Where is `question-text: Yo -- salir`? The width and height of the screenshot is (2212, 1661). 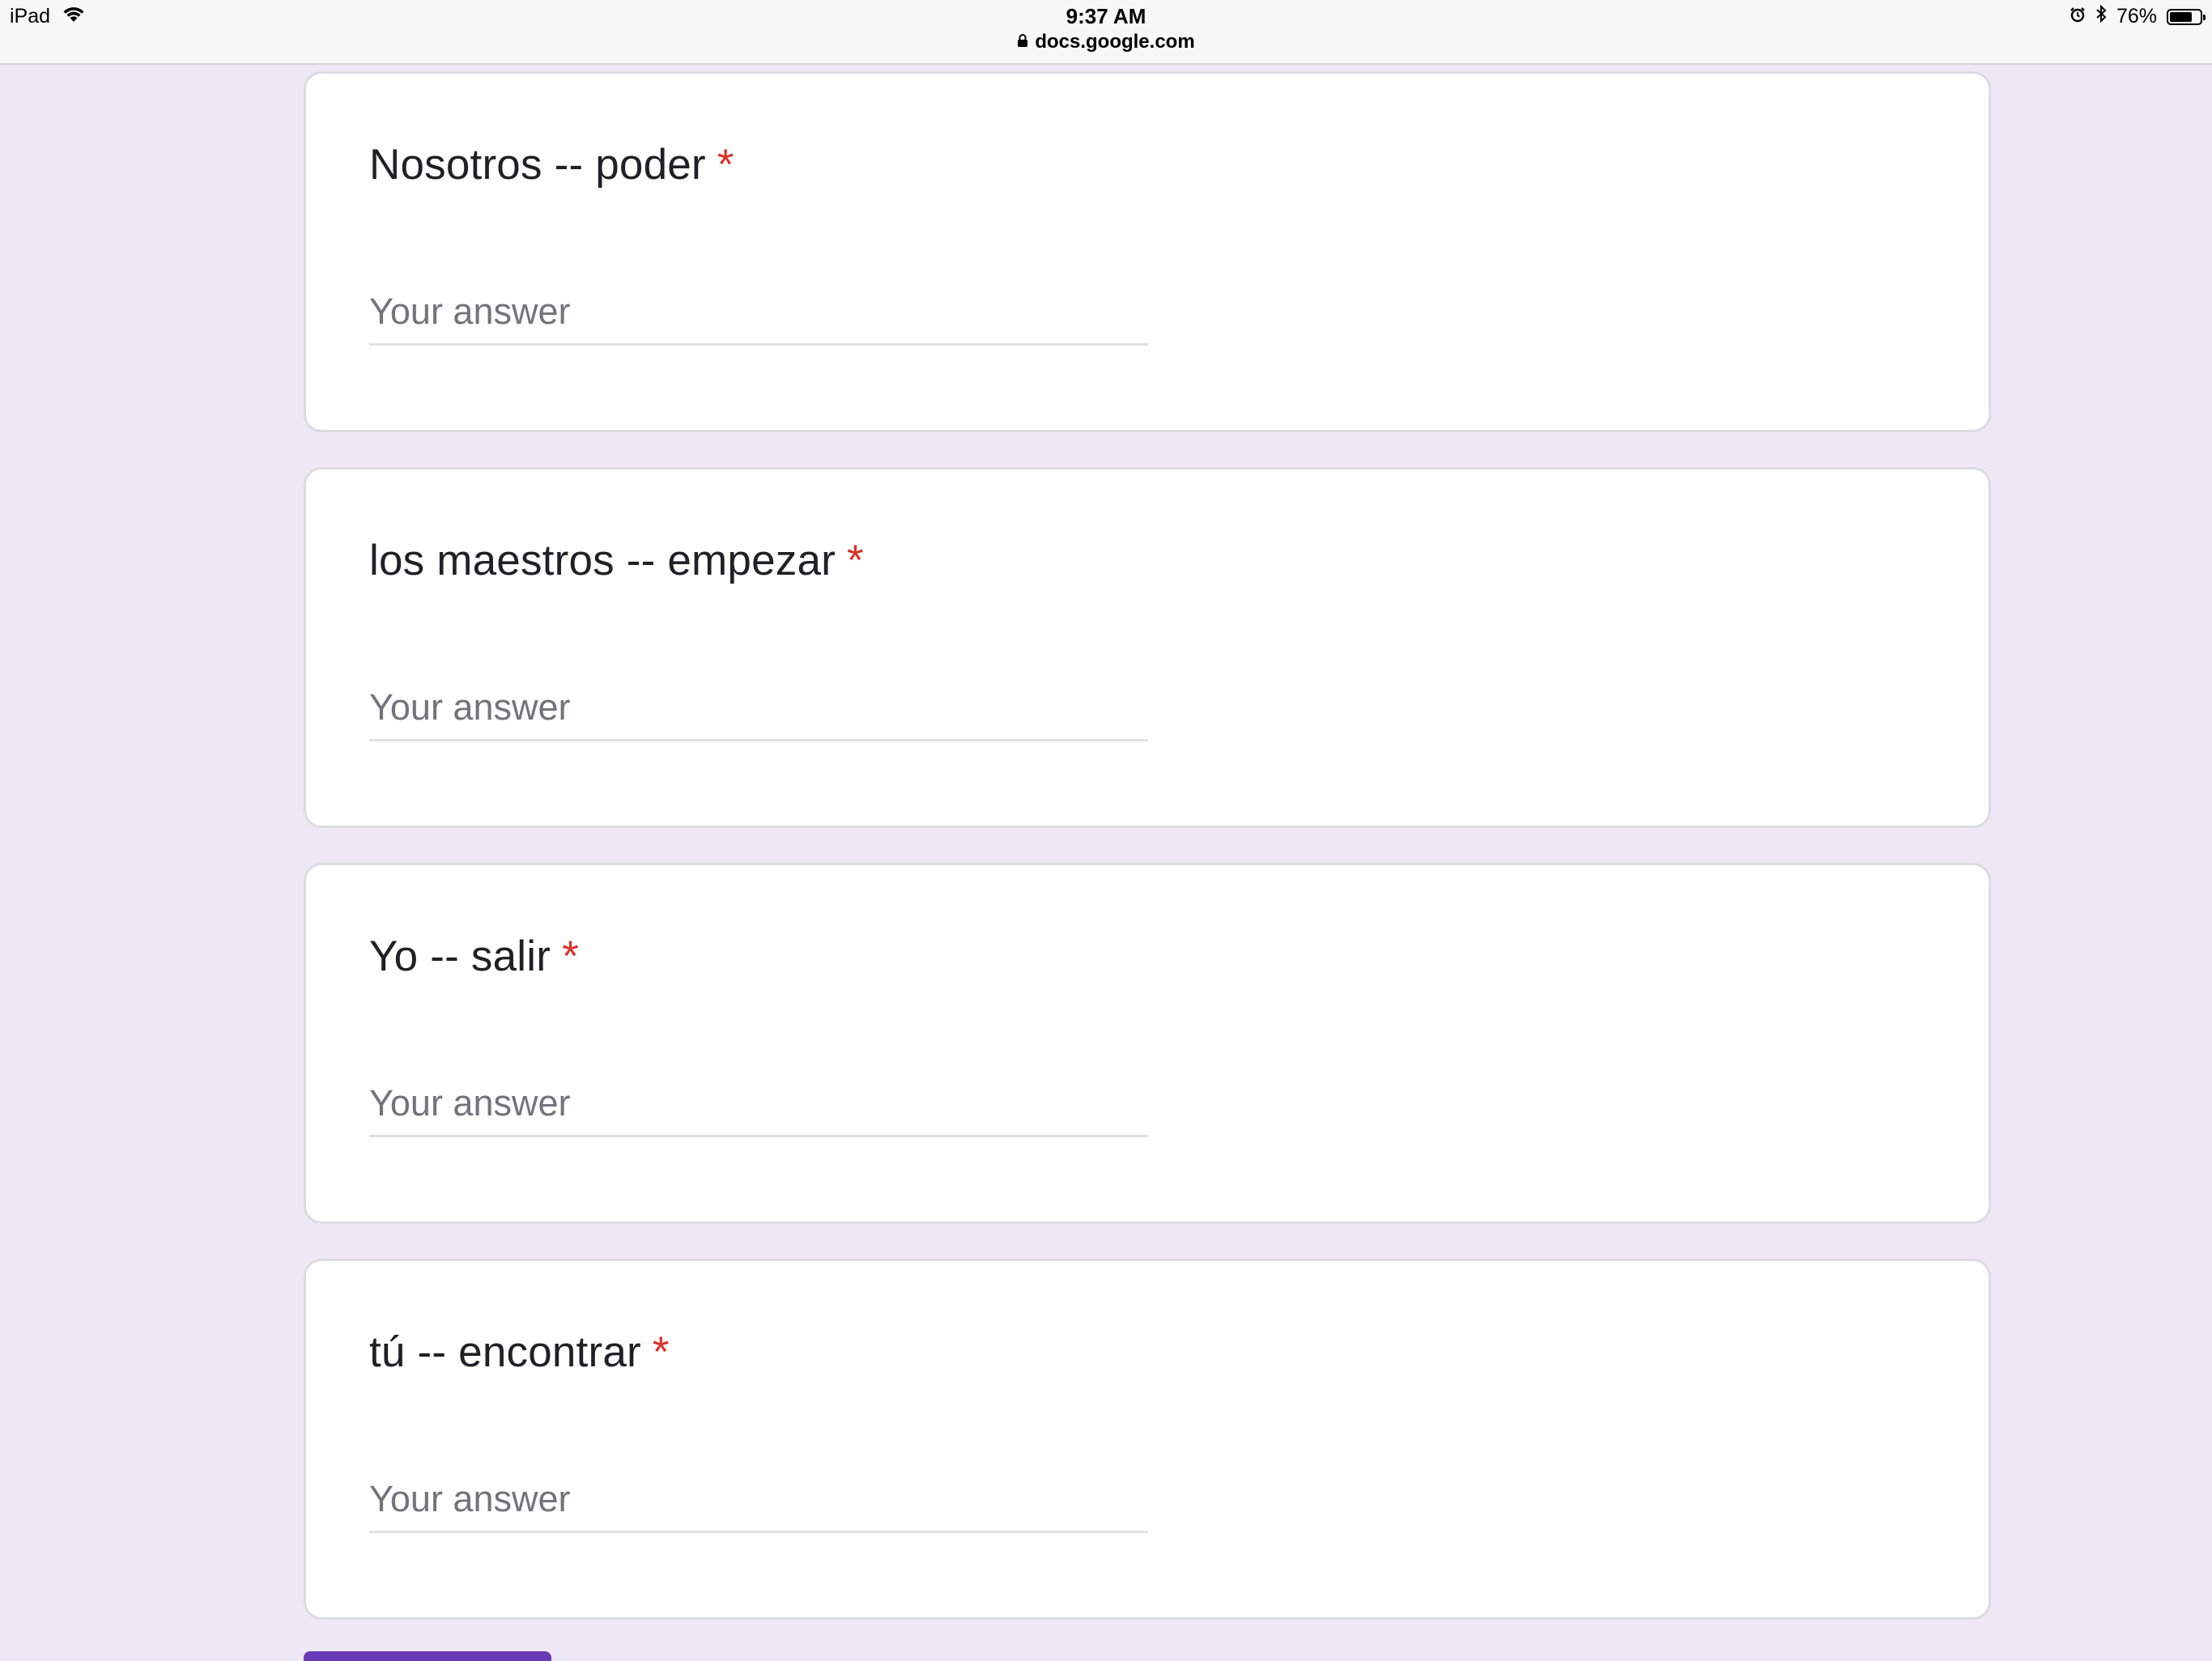
question-text: Yo -- salir is located at coordinates (460, 956).